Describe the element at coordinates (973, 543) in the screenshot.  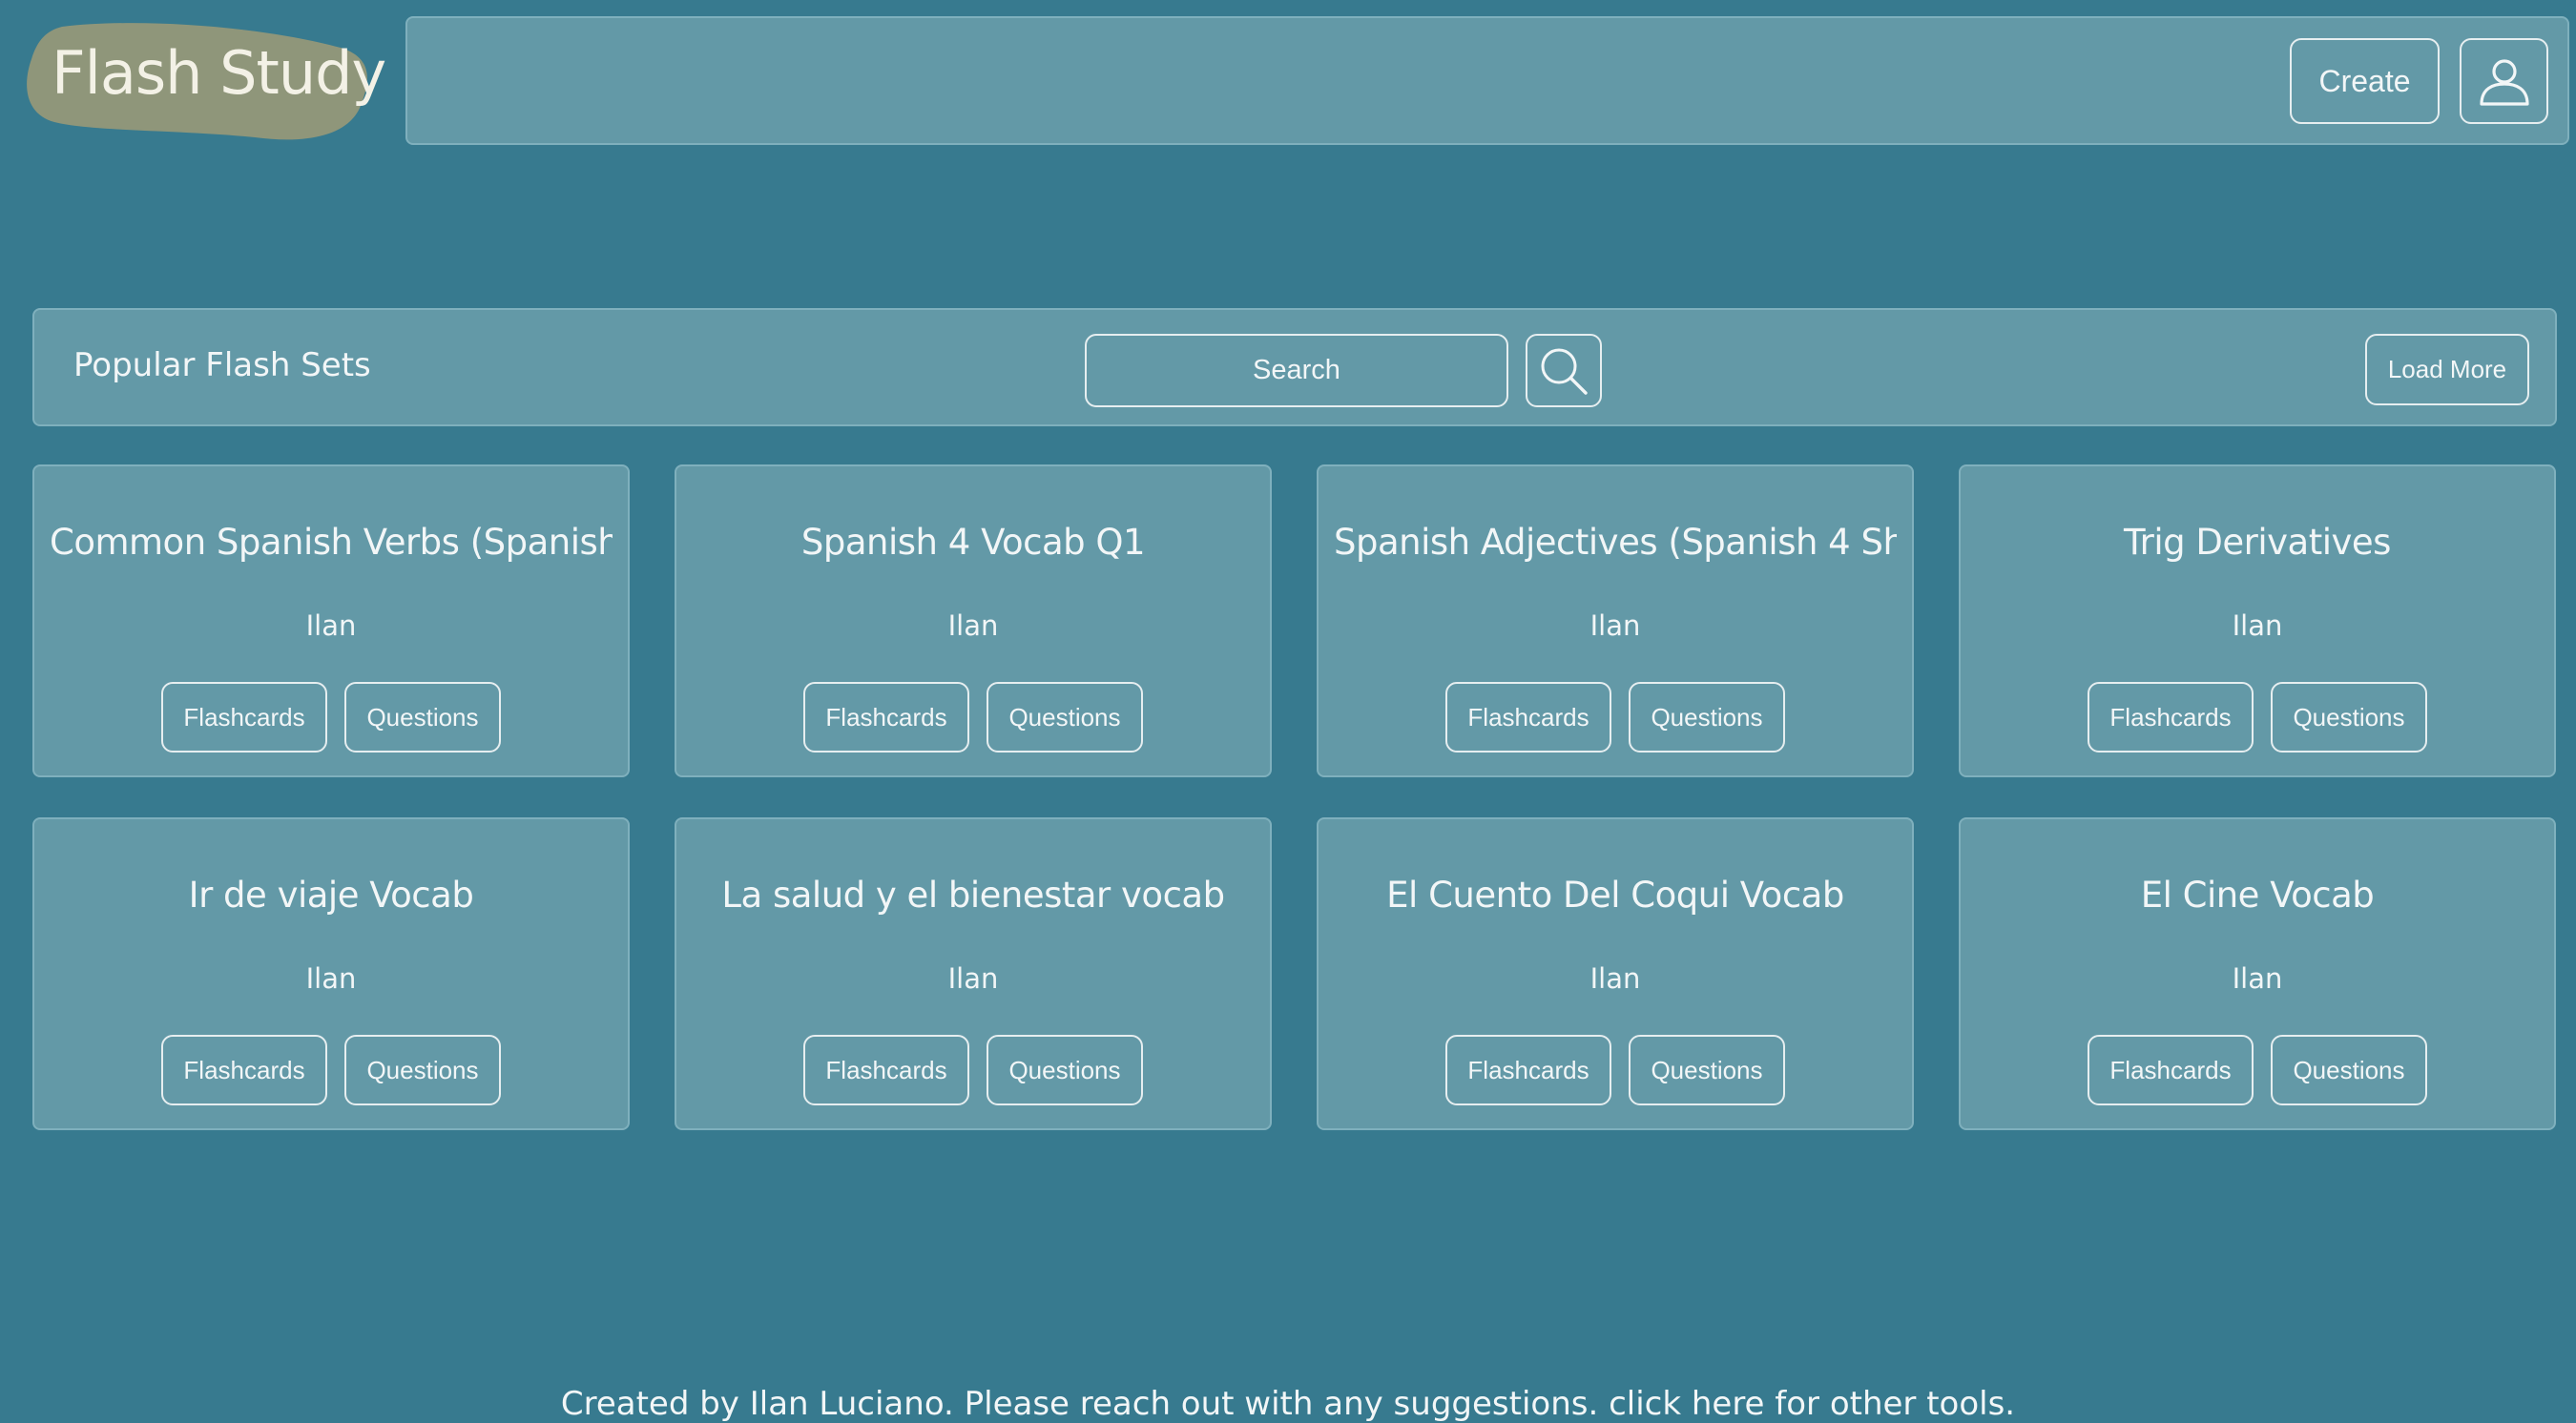
I see `card-title: Spanish 4 Vocab Q1` at that location.